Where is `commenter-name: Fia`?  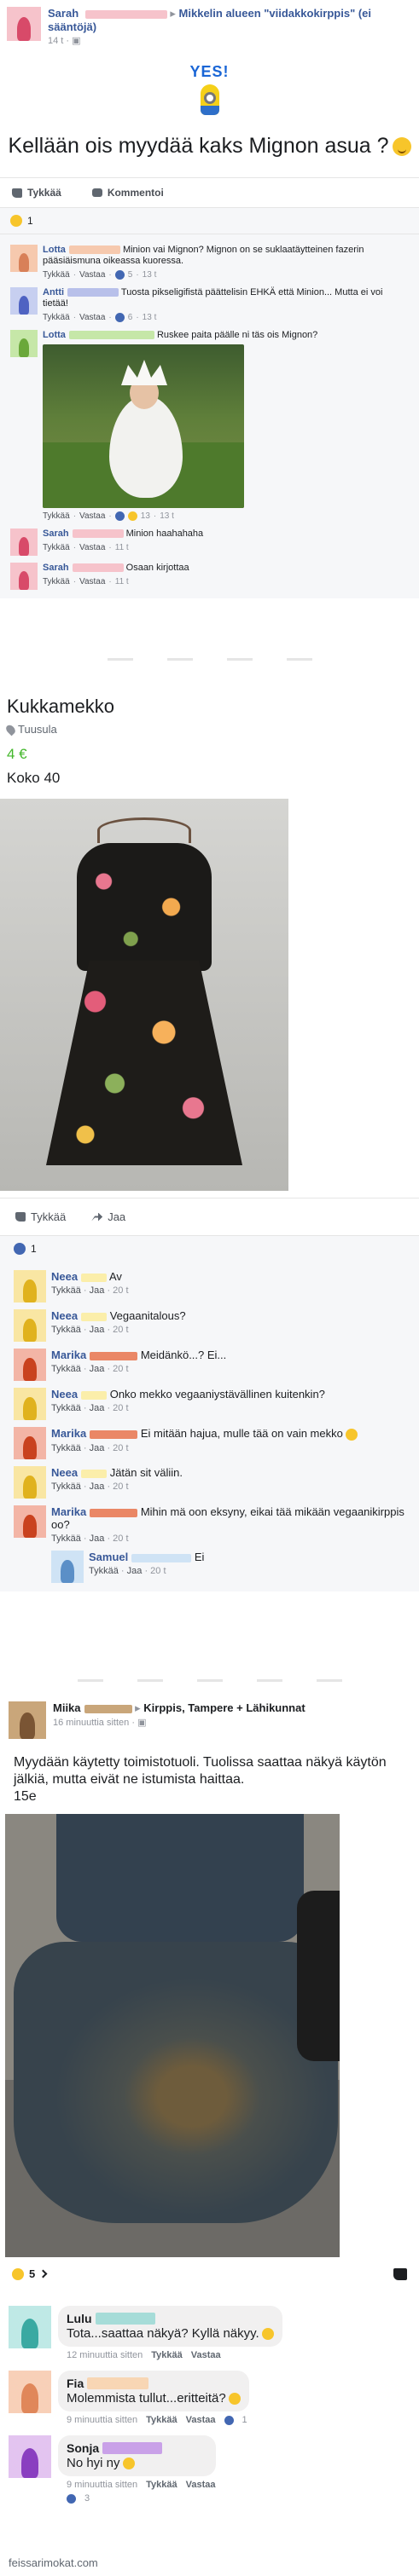
commenter-name: Fia is located at coordinates (75, 2383).